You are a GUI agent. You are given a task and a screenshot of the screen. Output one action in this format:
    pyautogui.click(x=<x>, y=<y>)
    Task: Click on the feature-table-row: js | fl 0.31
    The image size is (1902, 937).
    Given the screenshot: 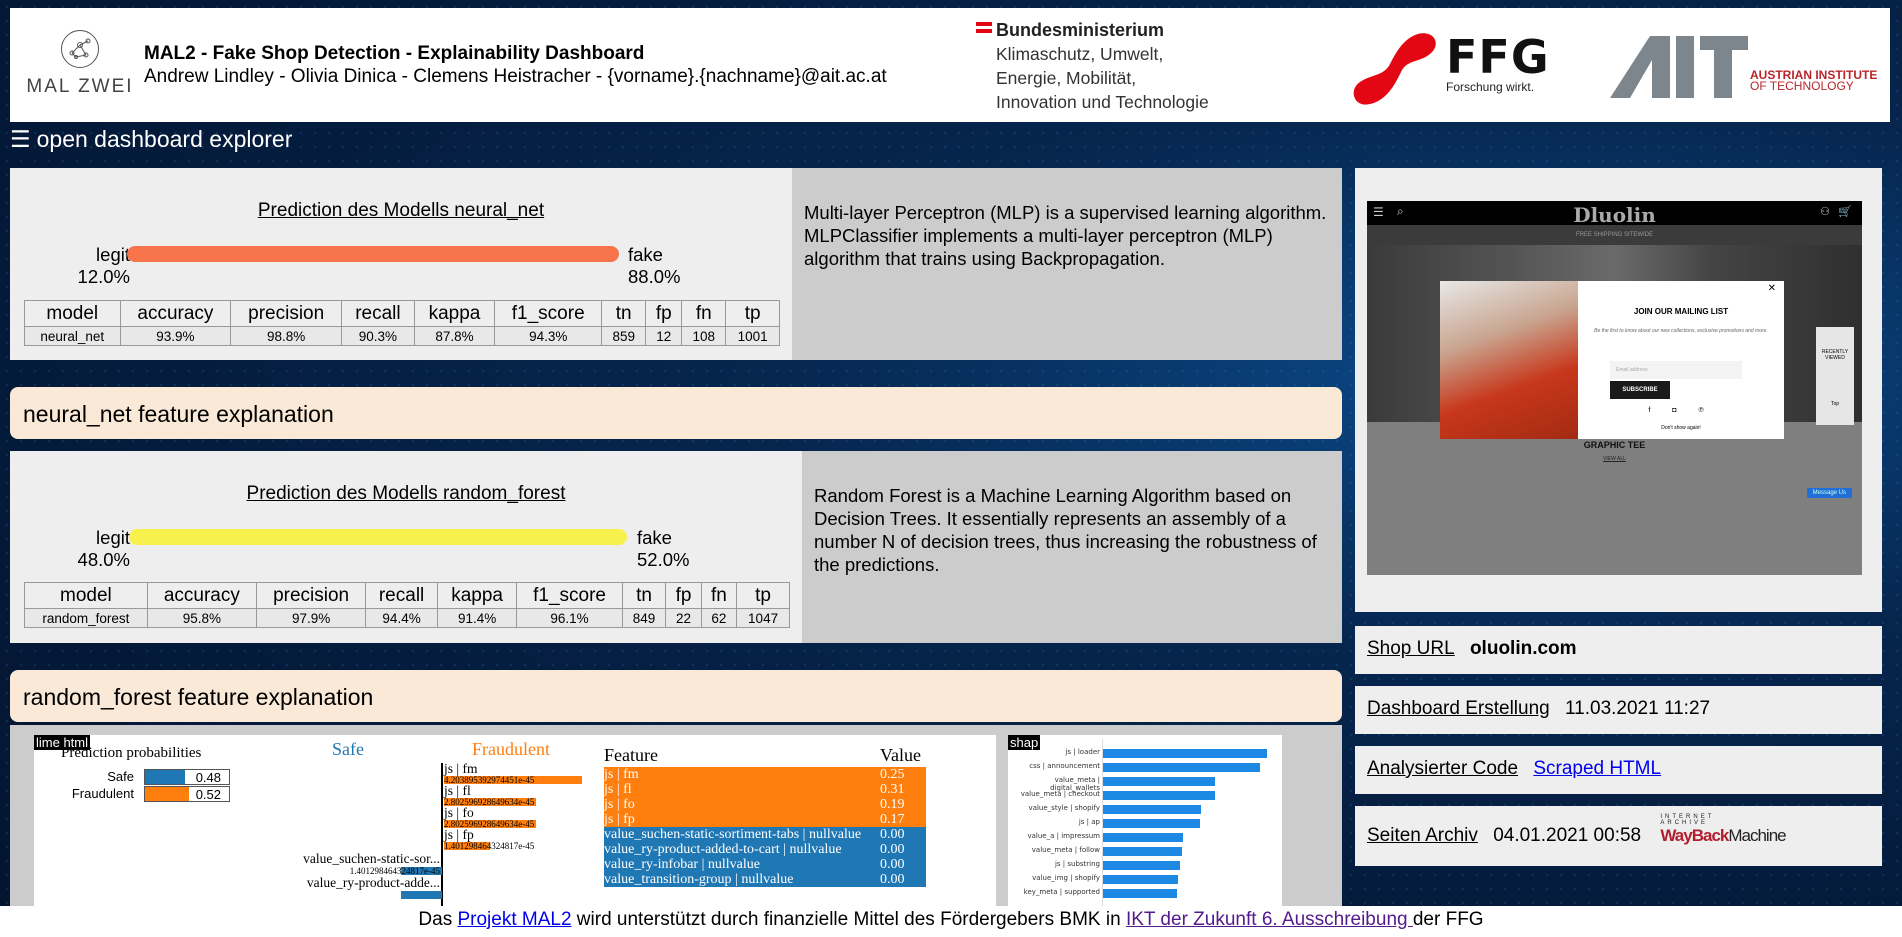 What is the action you would take?
    pyautogui.click(x=765, y=789)
    